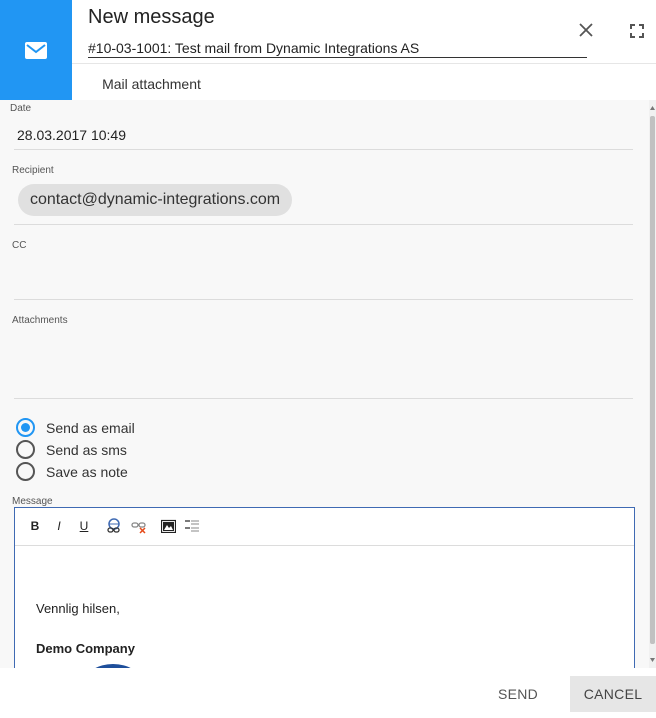 The width and height of the screenshot is (656, 718). Describe the element at coordinates (323, 299) in the screenshot. I see `cc-underline` at that location.